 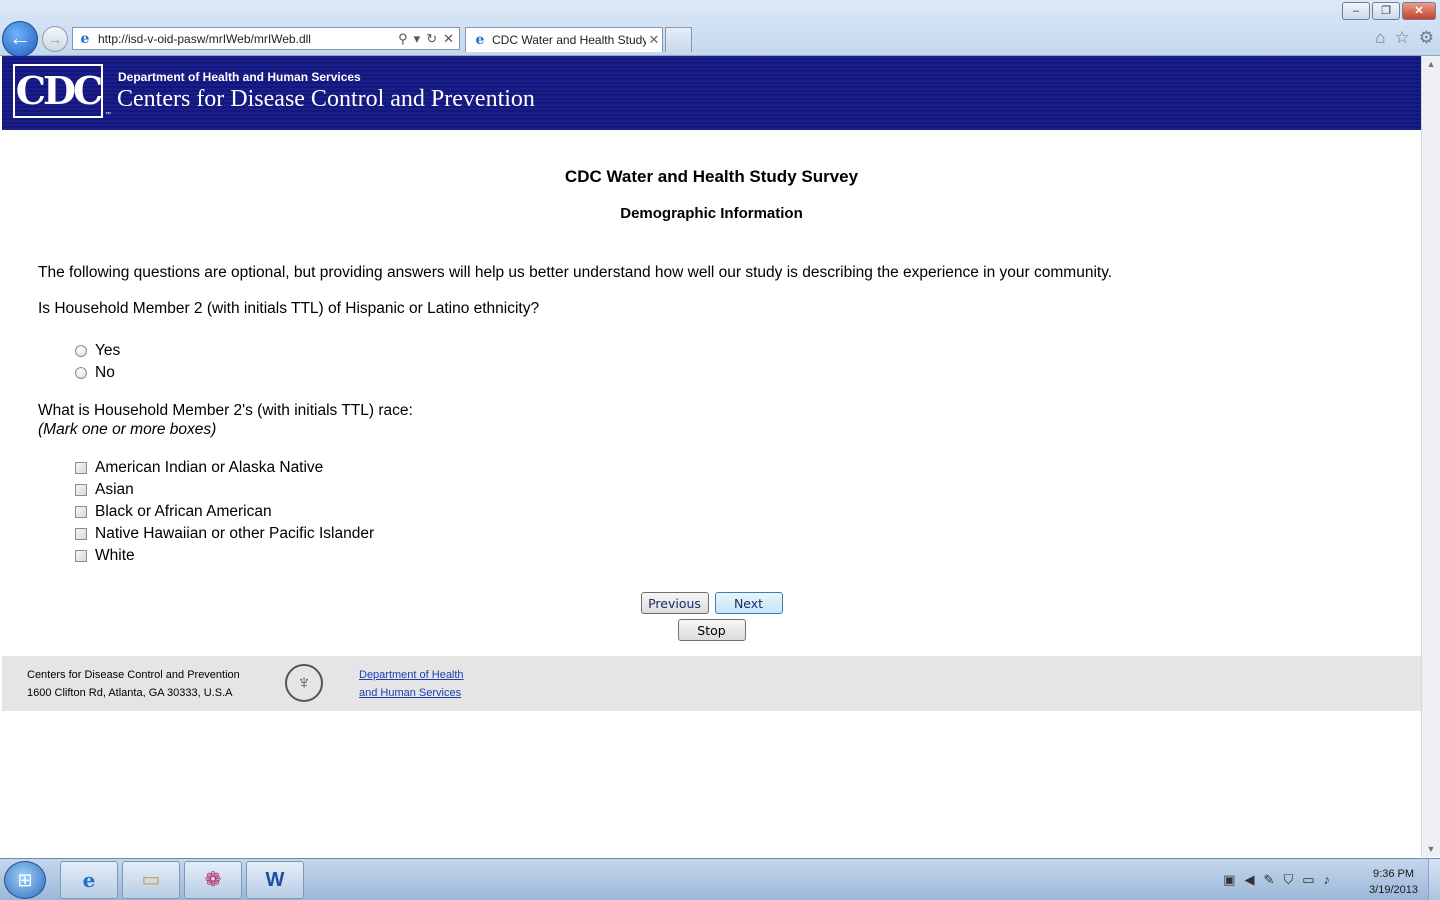 What do you see at coordinates (81, 468) in the screenshot?
I see `checkbox-american-indian` at bounding box center [81, 468].